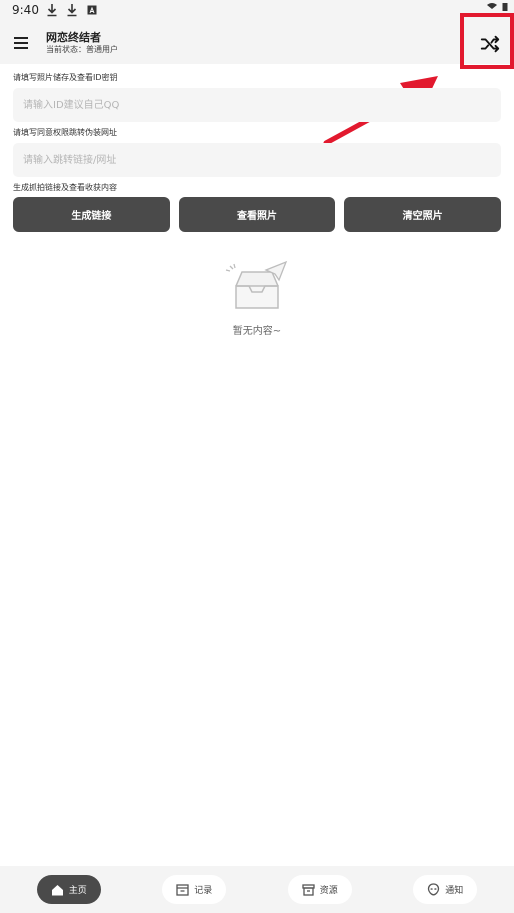 This screenshot has height=913, width=514. I want to click on status-bar: 9:40, so click(257, 11).